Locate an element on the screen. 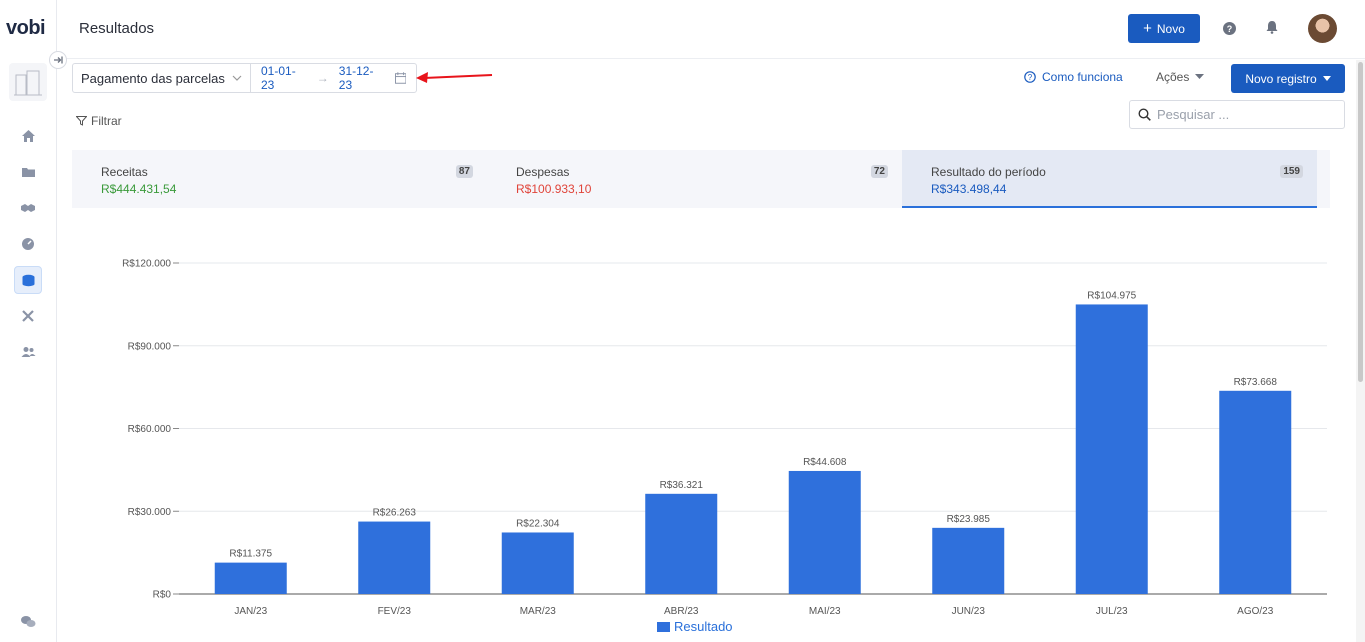 The height and width of the screenshot is (642, 1365). help-icon: ? is located at coordinates (1229, 28).